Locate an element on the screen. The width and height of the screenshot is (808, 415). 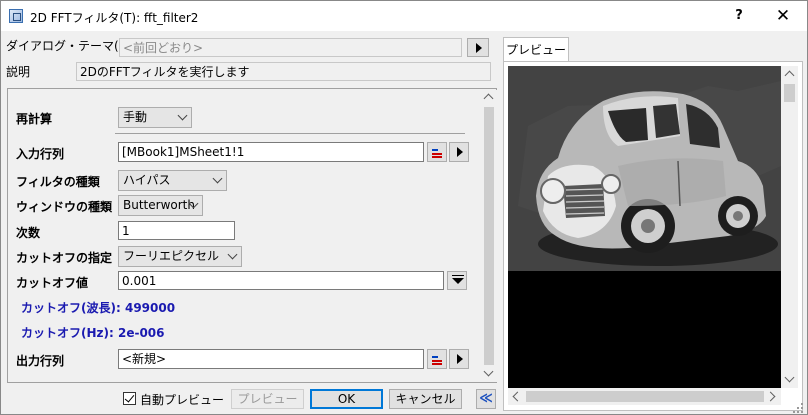
recalc-combo: 手動 is located at coordinates (155, 117).